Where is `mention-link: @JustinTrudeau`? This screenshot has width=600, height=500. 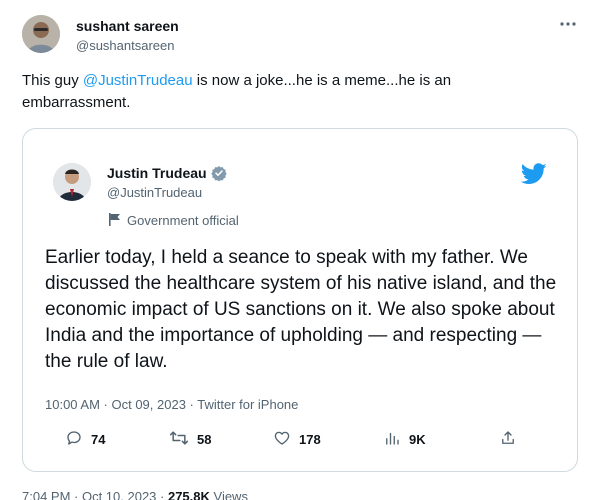 mention-link: @JustinTrudeau is located at coordinates (138, 80).